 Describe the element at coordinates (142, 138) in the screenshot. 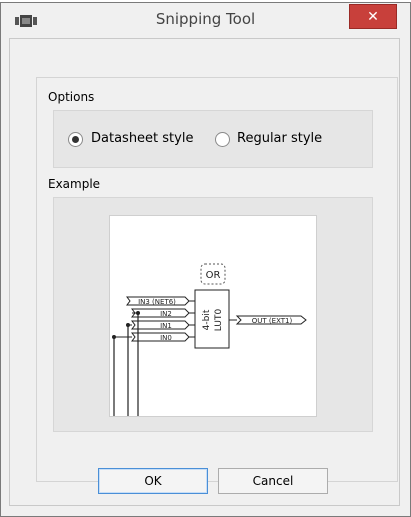

I see `radio-label-datasheet: Datasheet style` at that location.